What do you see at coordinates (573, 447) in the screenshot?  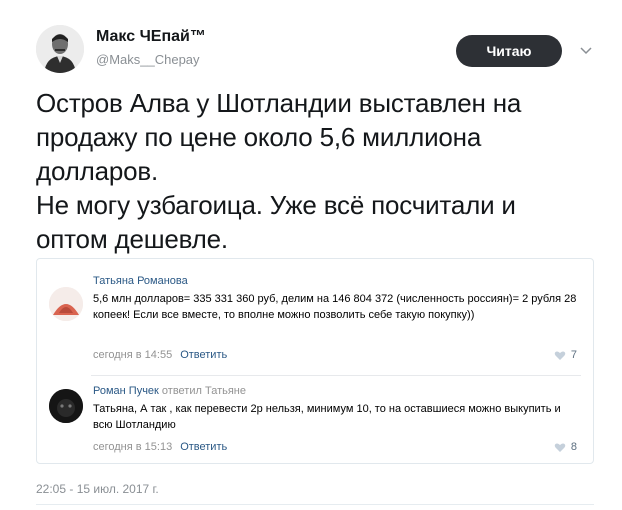 I see `like-count: 8` at bounding box center [573, 447].